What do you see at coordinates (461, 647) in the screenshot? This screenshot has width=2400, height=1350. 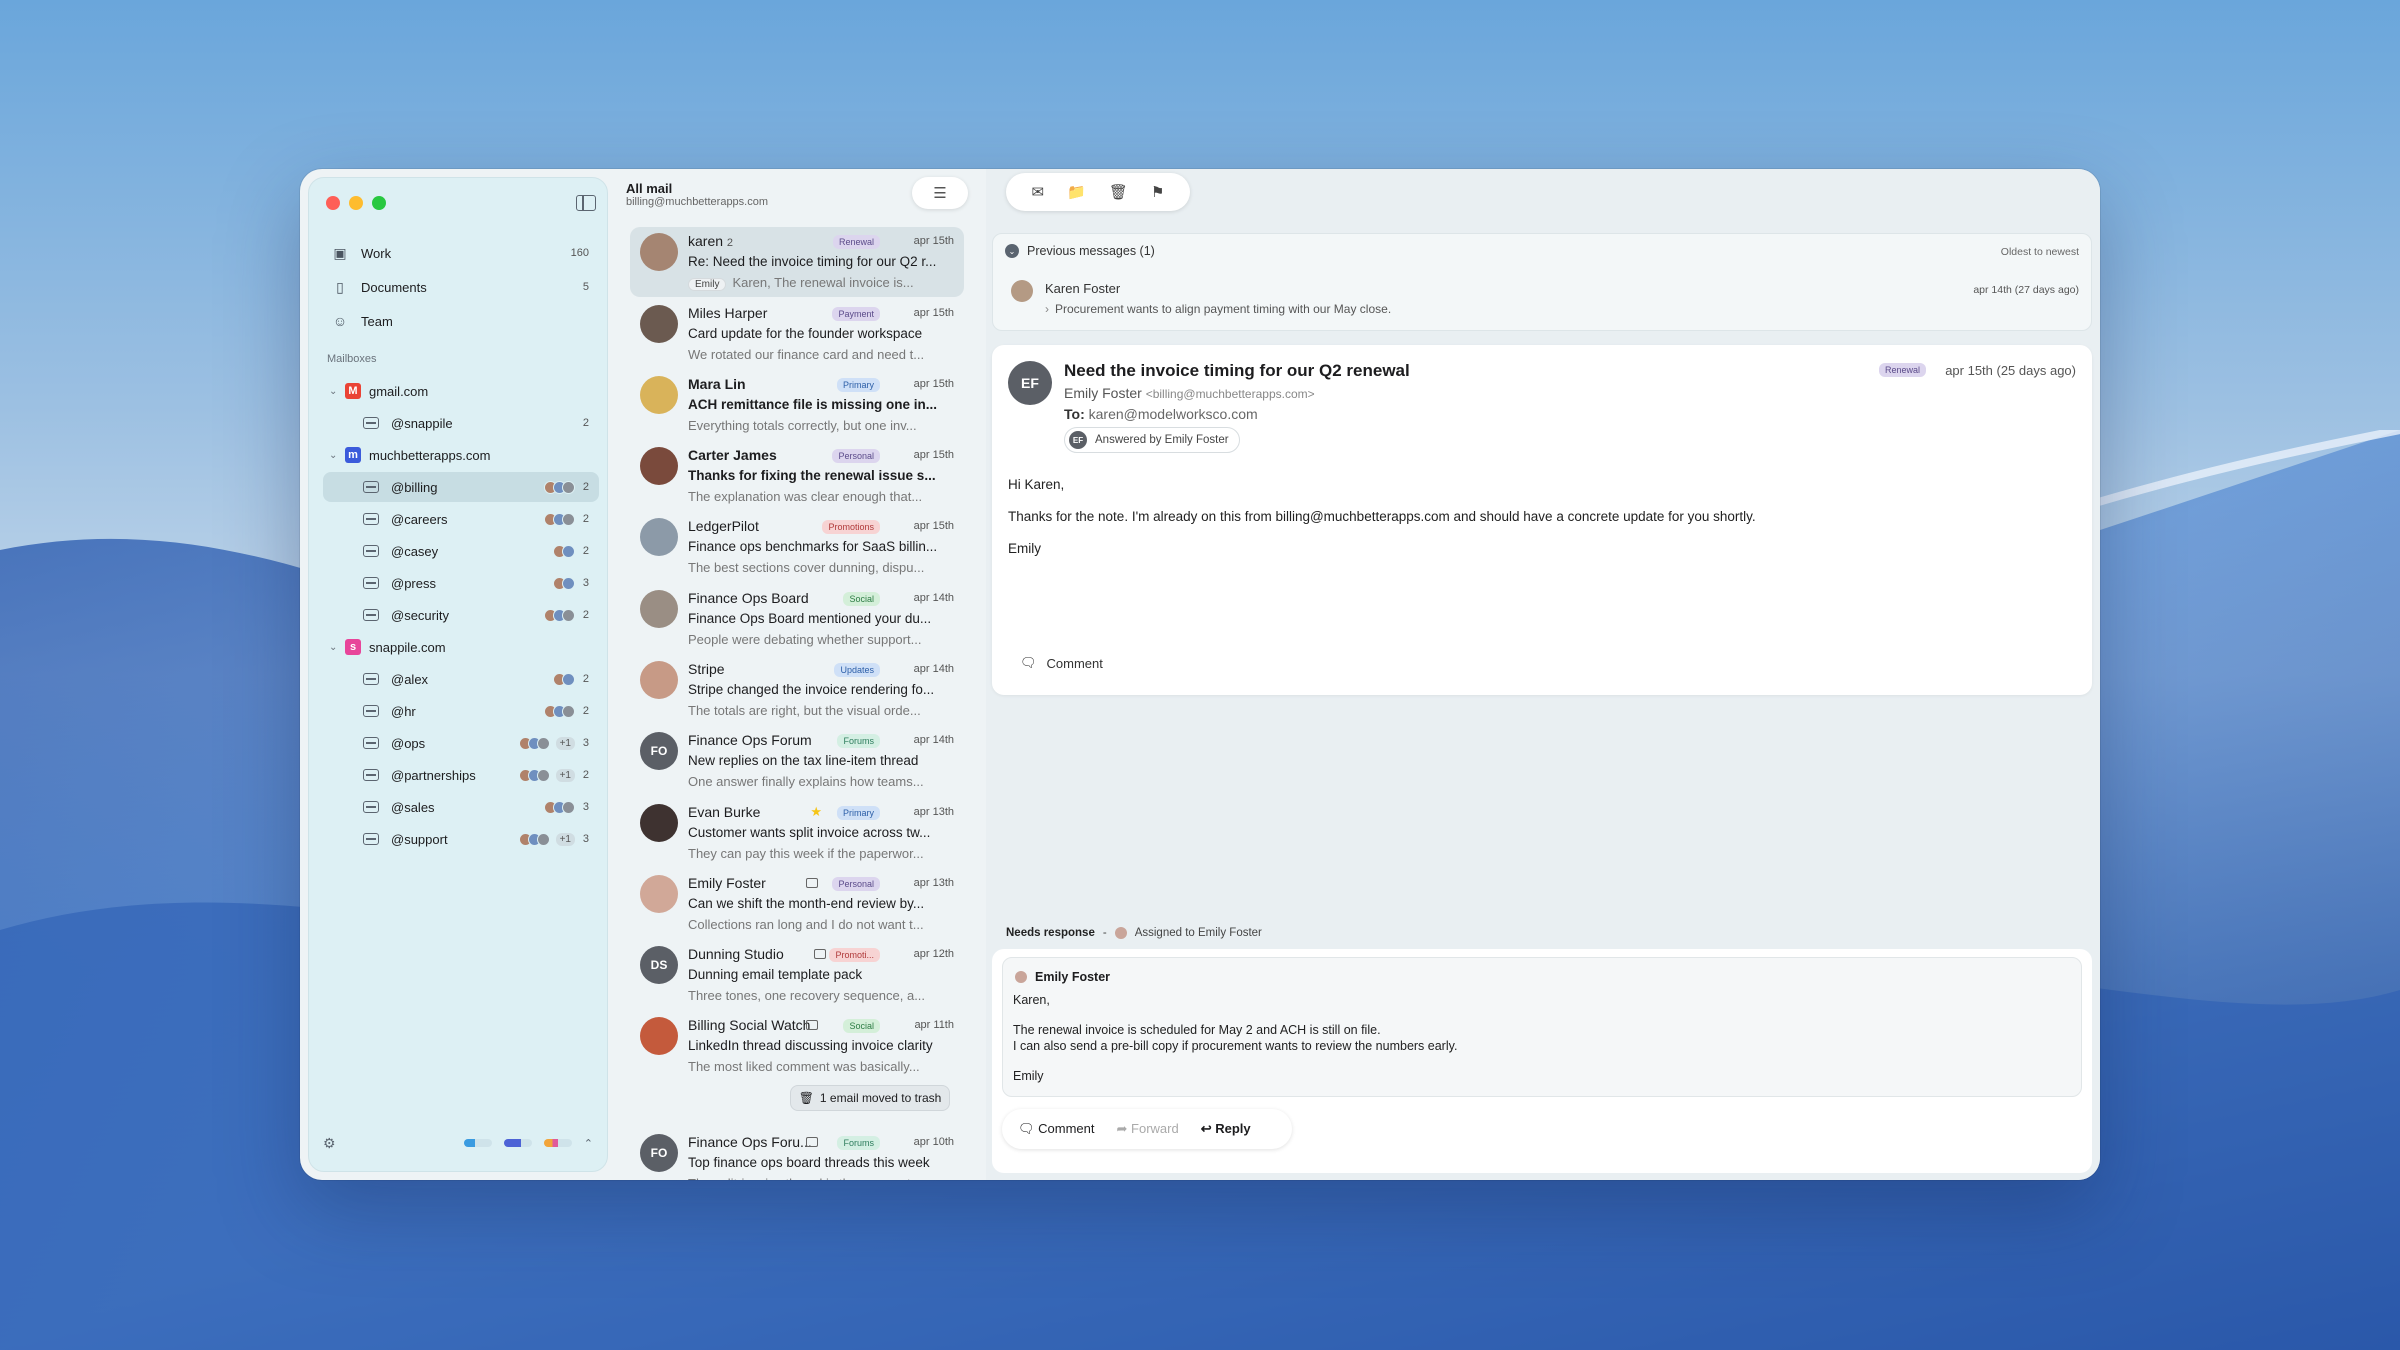 I see `account-snappile-com: ⌄ s snappile.com` at bounding box center [461, 647].